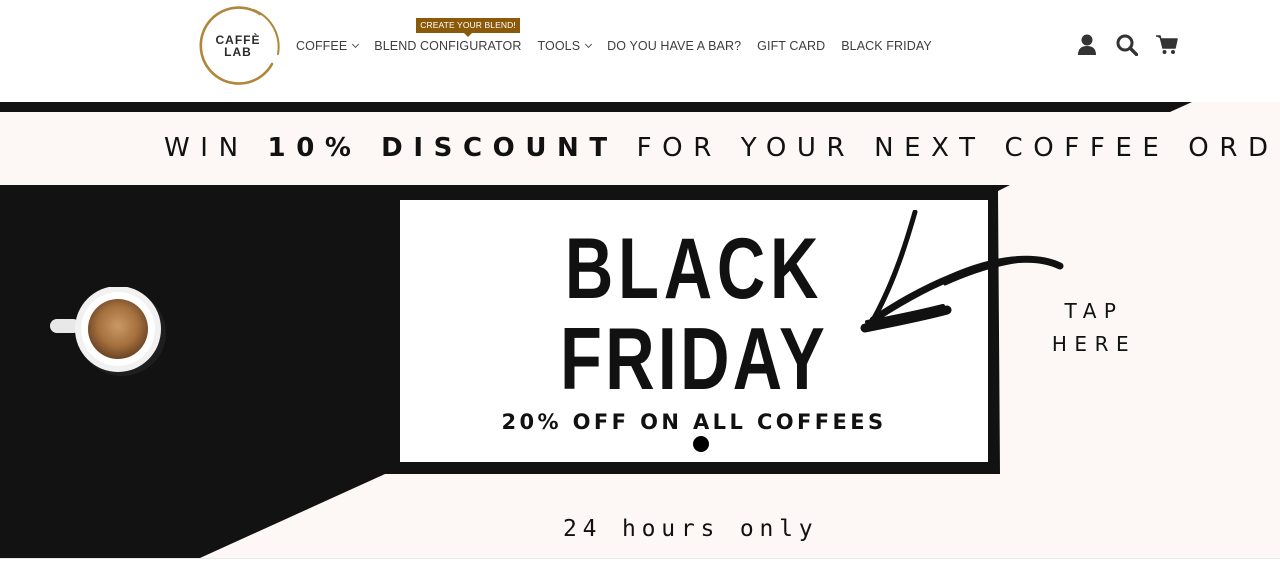 The height and width of the screenshot is (572, 1280). I want to click on nav-item-label: BLACK FRIDAY, so click(886, 46).